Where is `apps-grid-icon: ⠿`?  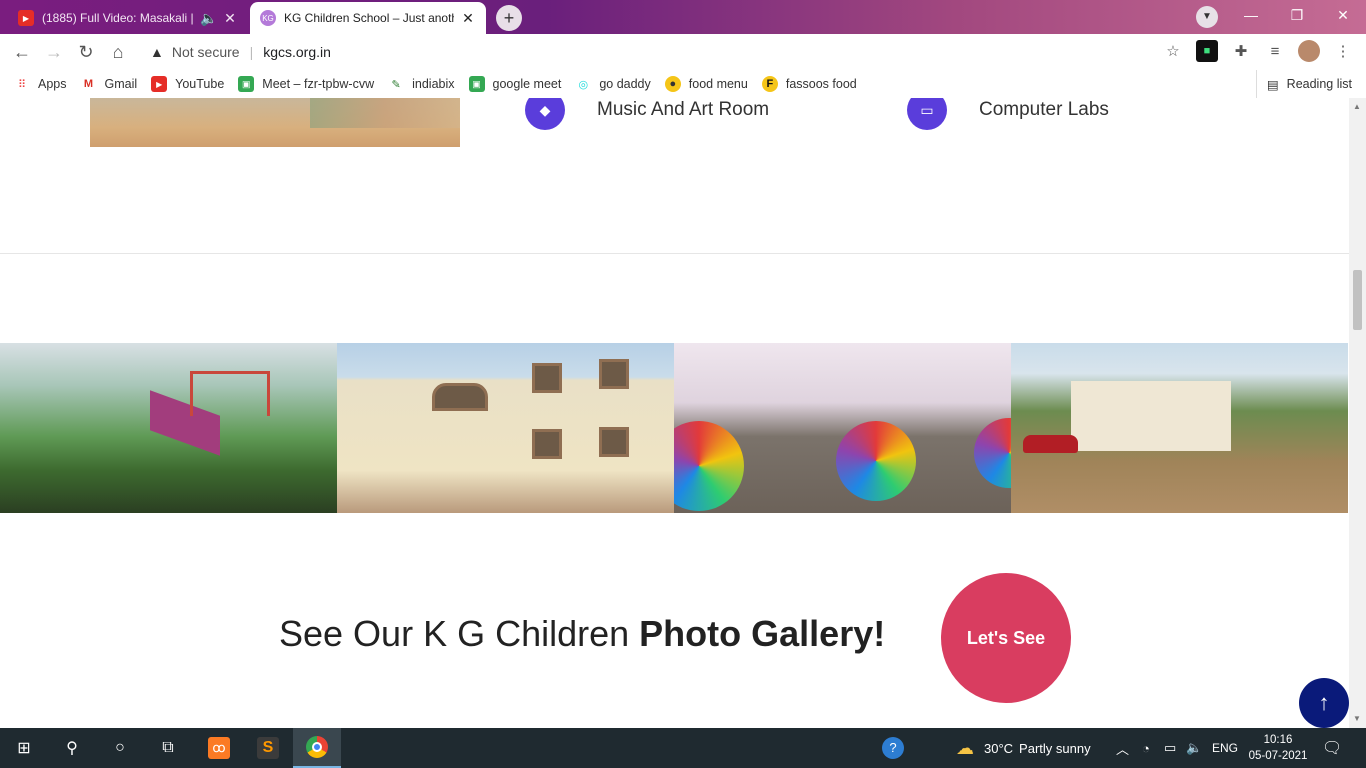
apps-grid-icon: ⠿ is located at coordinates (22, 84).